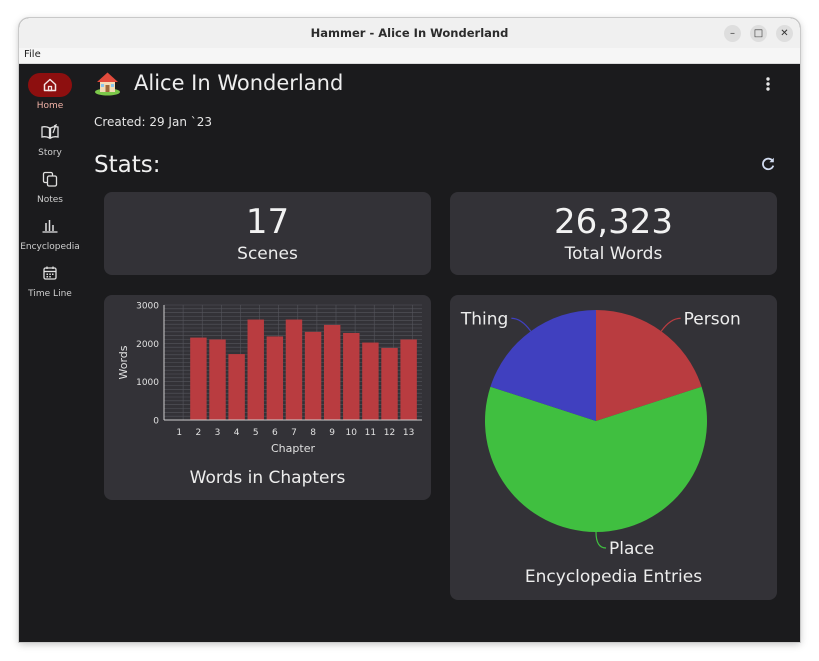 The image size is (819, 661). Describe the element at coordinates (239, 83) in the screenshot. I see `project-title: Alice In Wonderland` at that location.